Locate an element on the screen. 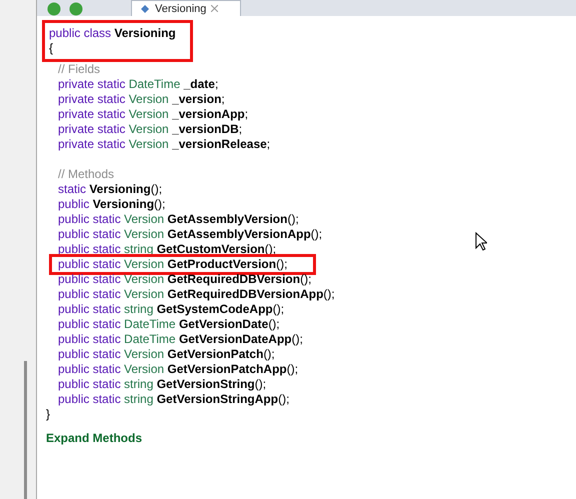 The height and width of the screenshot is (499, 576). code-line: private static DateTime _date; is located at coordinates (138, 84).